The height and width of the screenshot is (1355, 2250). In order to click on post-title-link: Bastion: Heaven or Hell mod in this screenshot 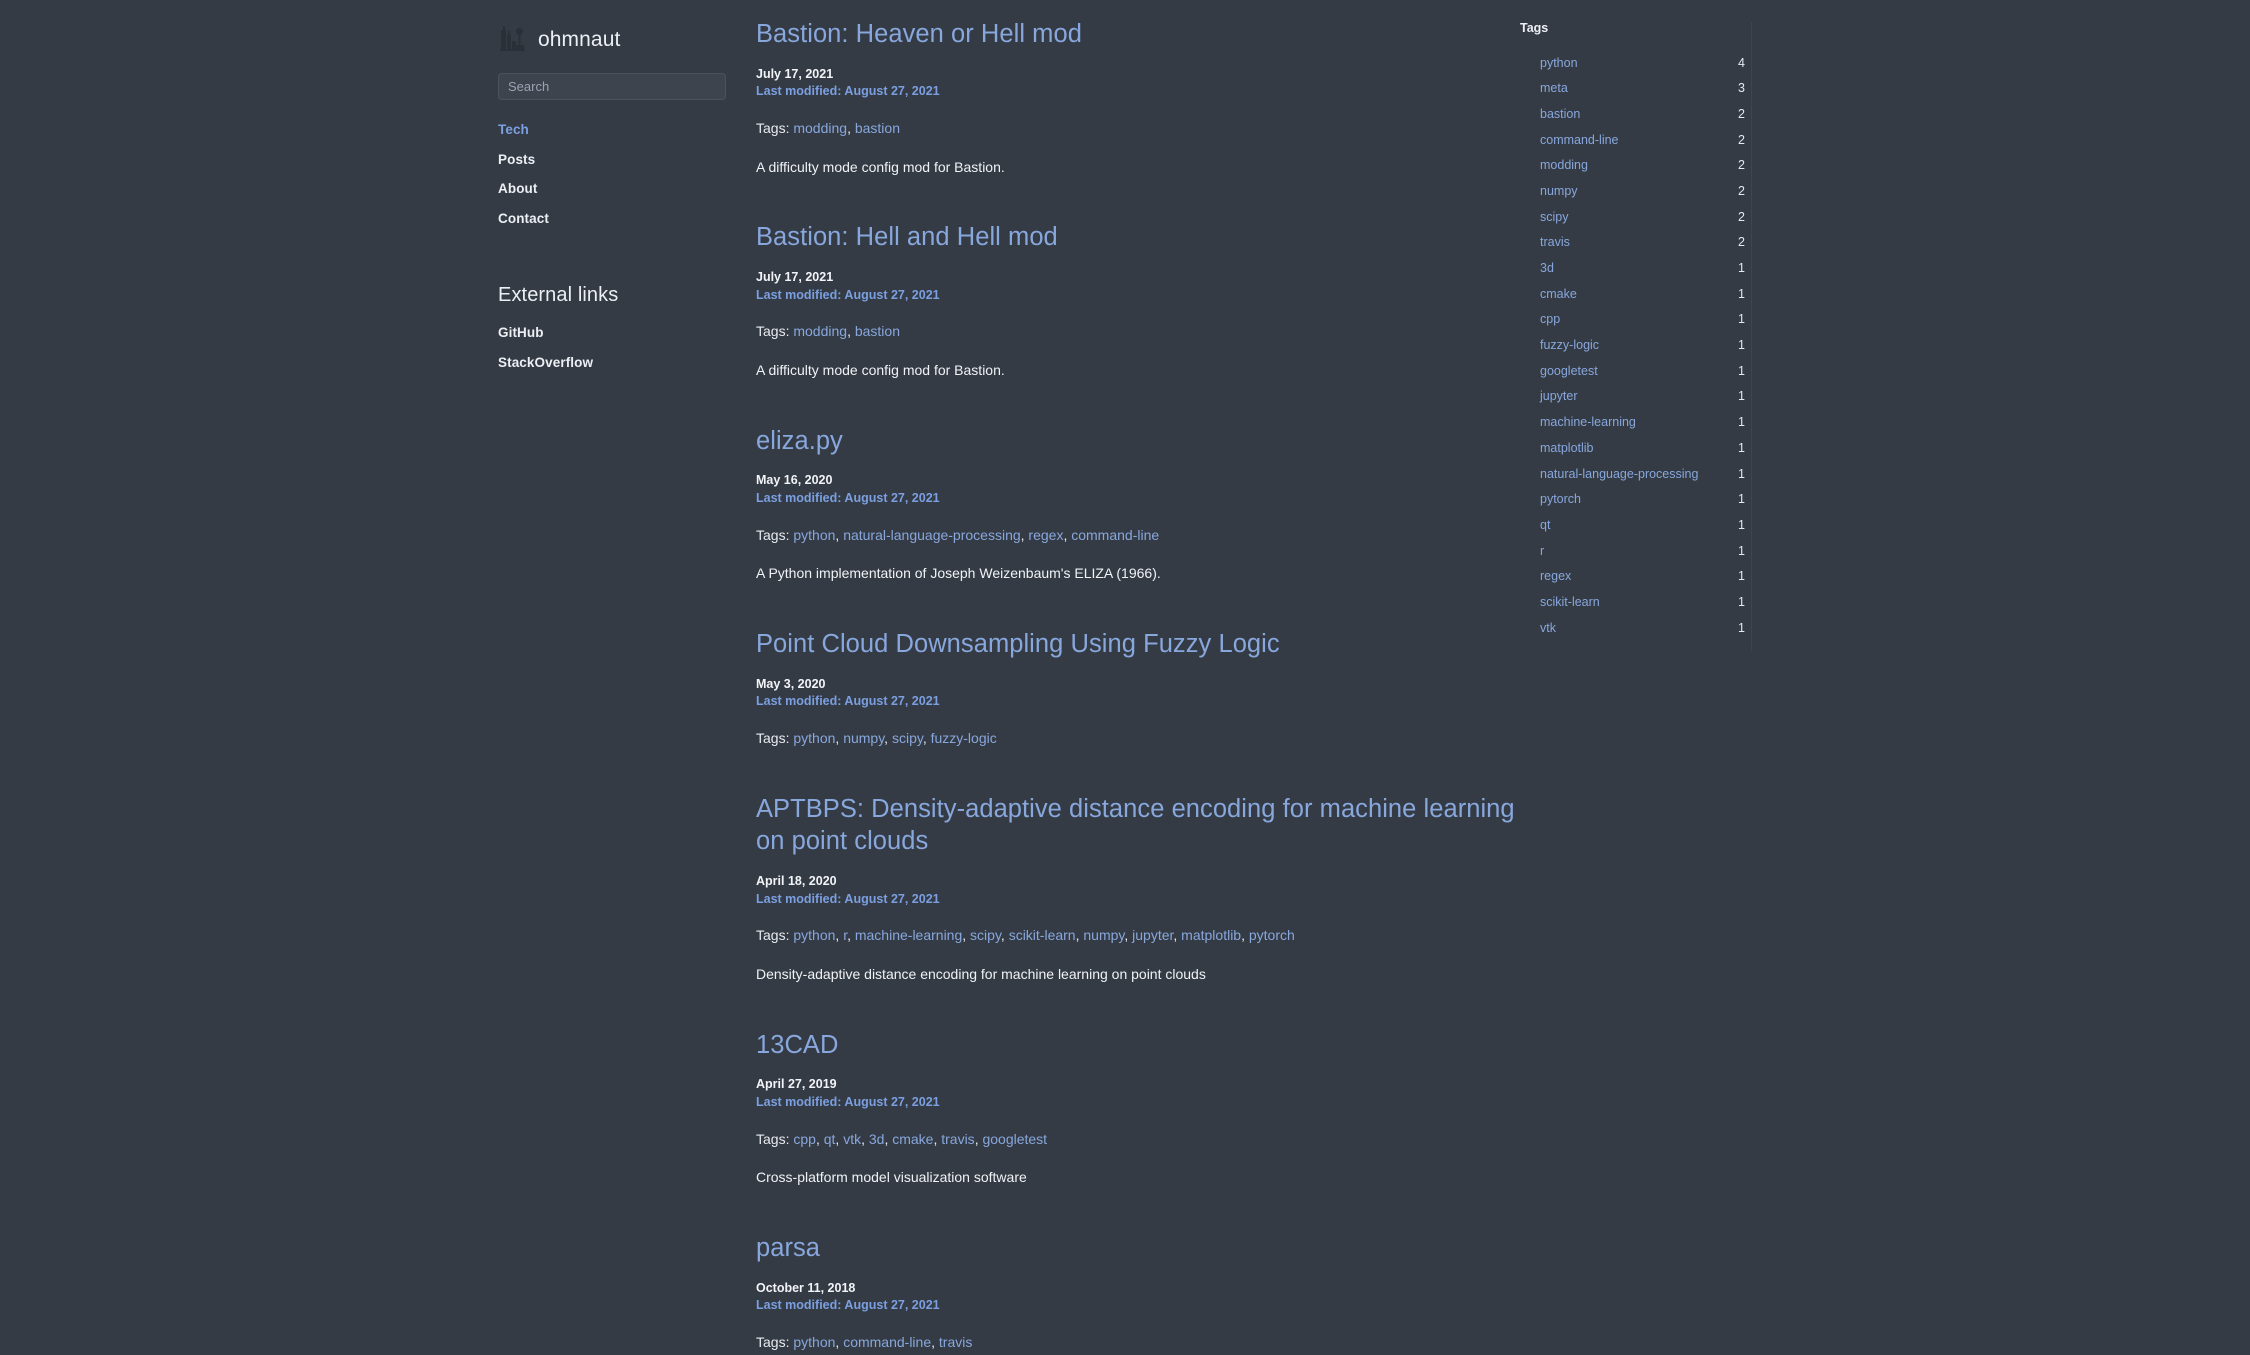, I will do `click(1136, 34)`.